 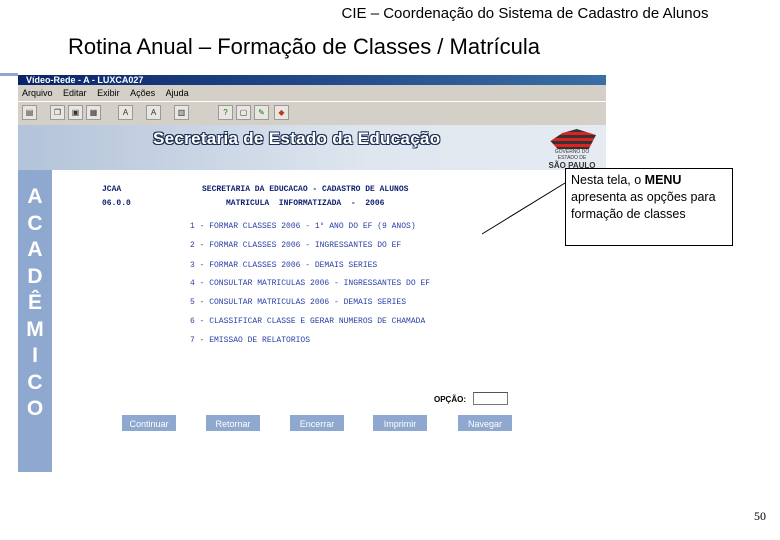 I want to click on callout-leader-line, so click(x=523, y=208).